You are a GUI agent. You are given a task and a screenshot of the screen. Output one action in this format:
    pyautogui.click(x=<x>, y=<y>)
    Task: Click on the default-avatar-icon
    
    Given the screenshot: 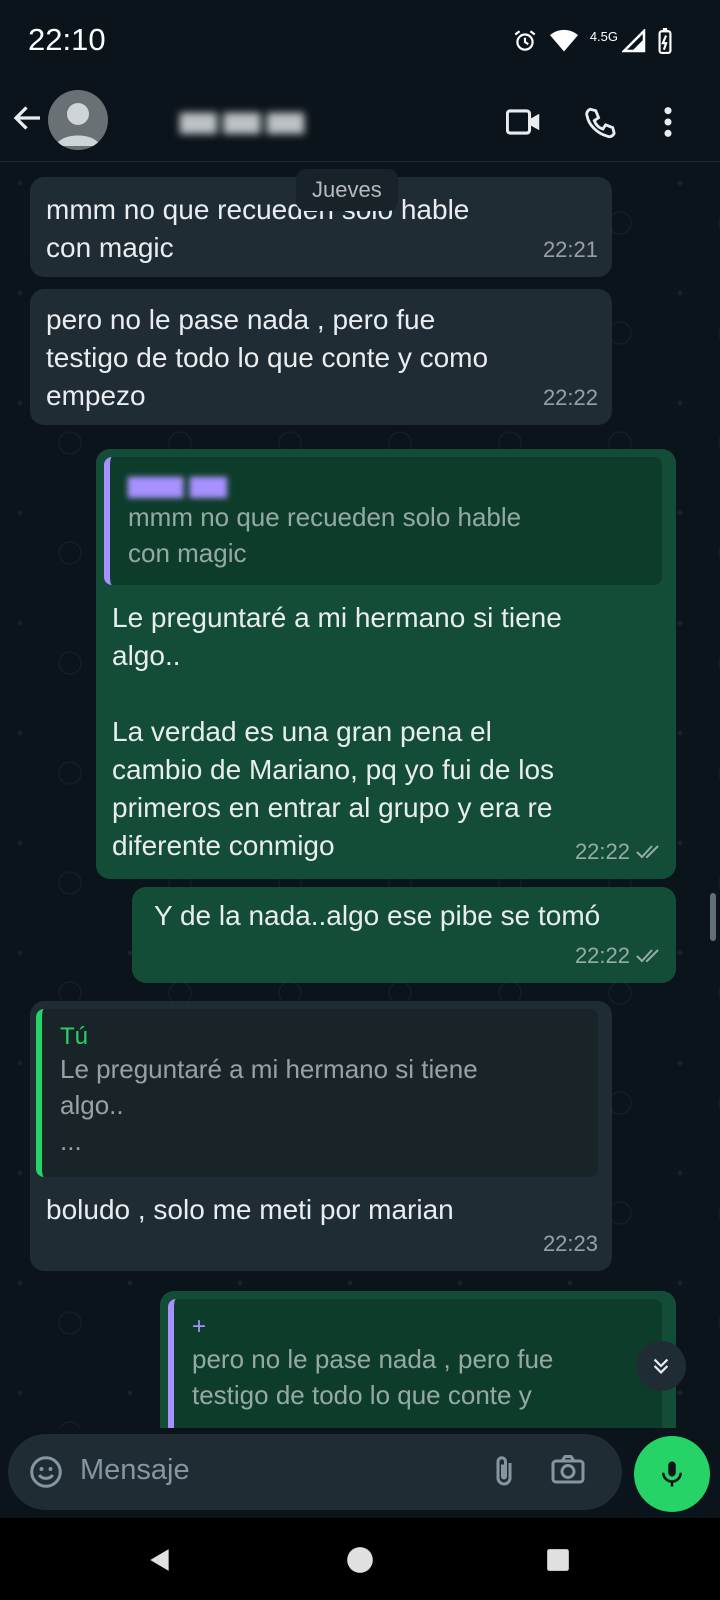 What is the action you would take?
    pyautogui.click(x=78, y=124)
    